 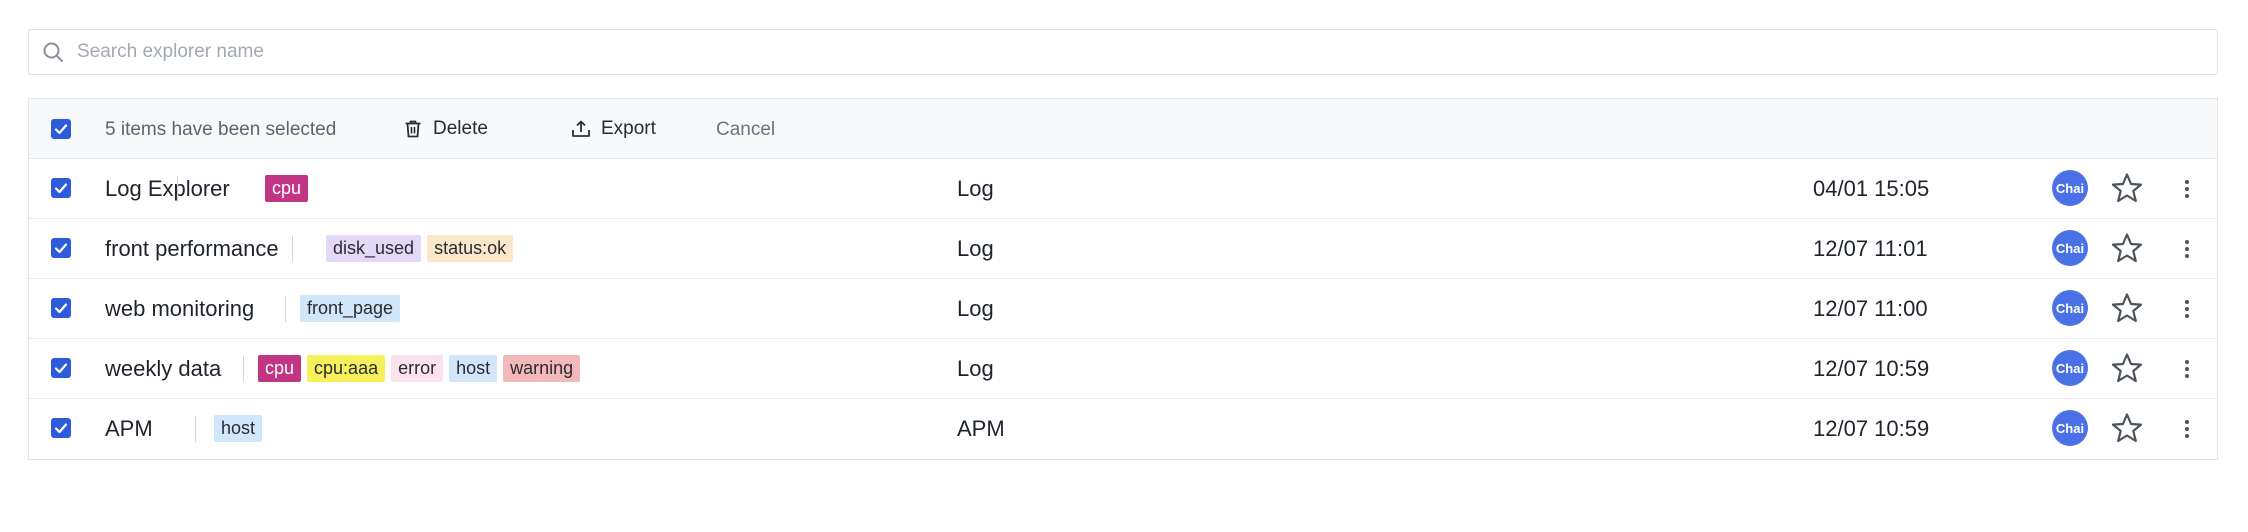 I want to click on tag-list: front_page, so click(x=350, y=308).